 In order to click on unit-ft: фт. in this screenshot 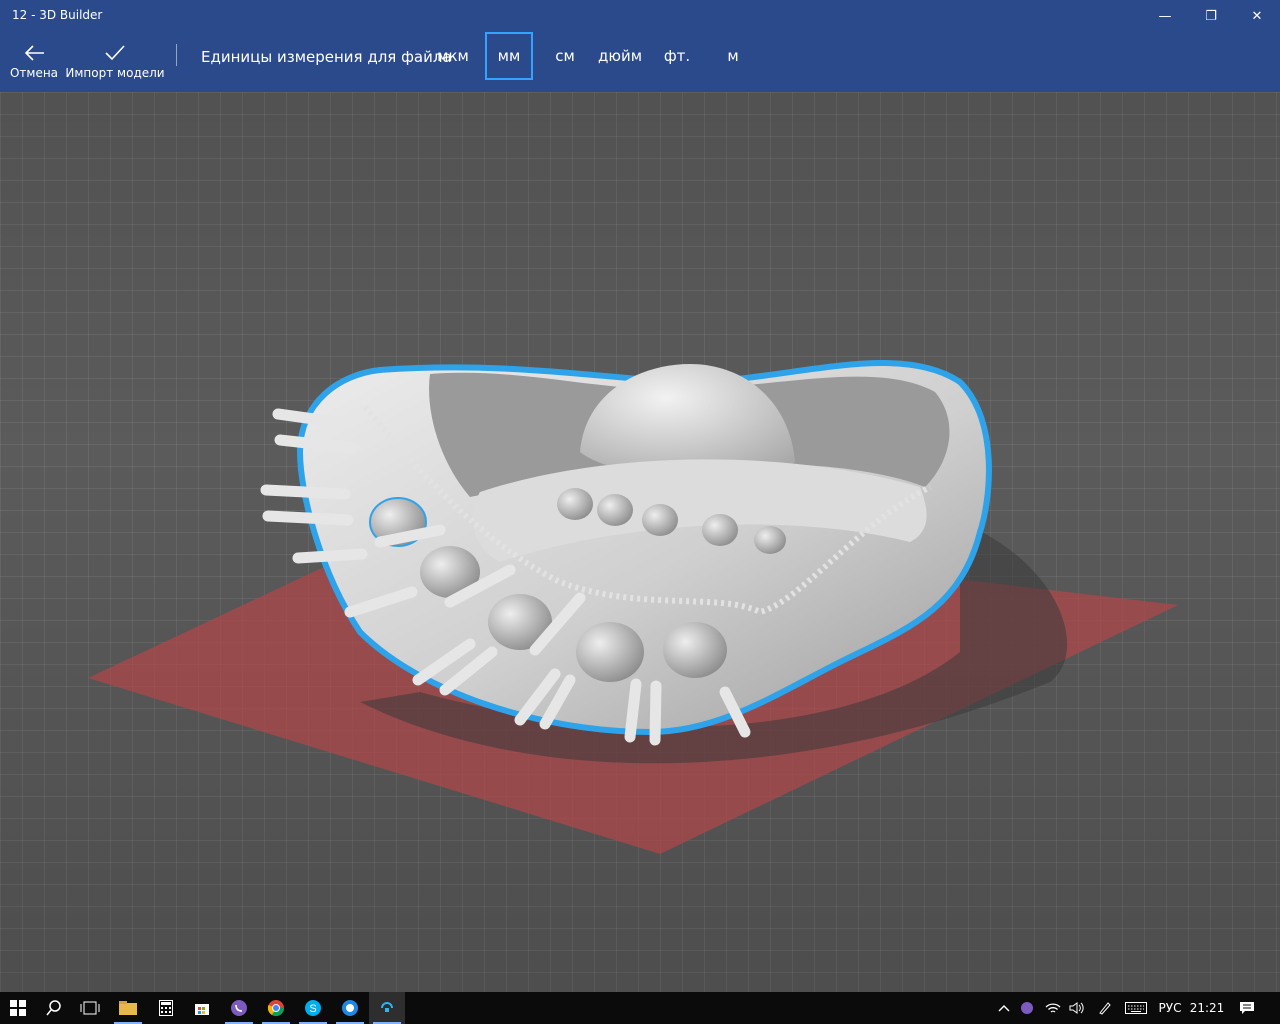, I will do `click(677, 56)`.